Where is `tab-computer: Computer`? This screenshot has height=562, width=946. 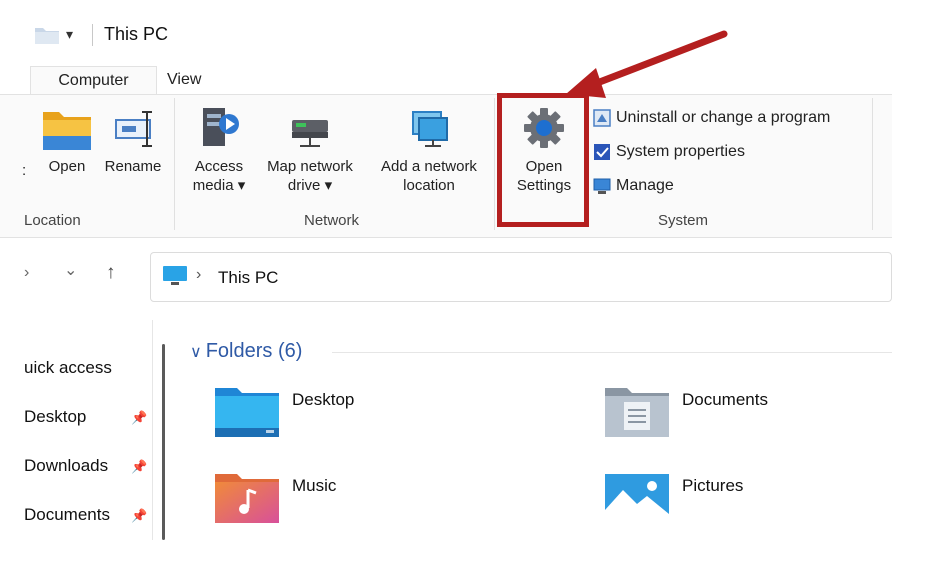 tab-computer: Computer is located at coordinates (93, 80).